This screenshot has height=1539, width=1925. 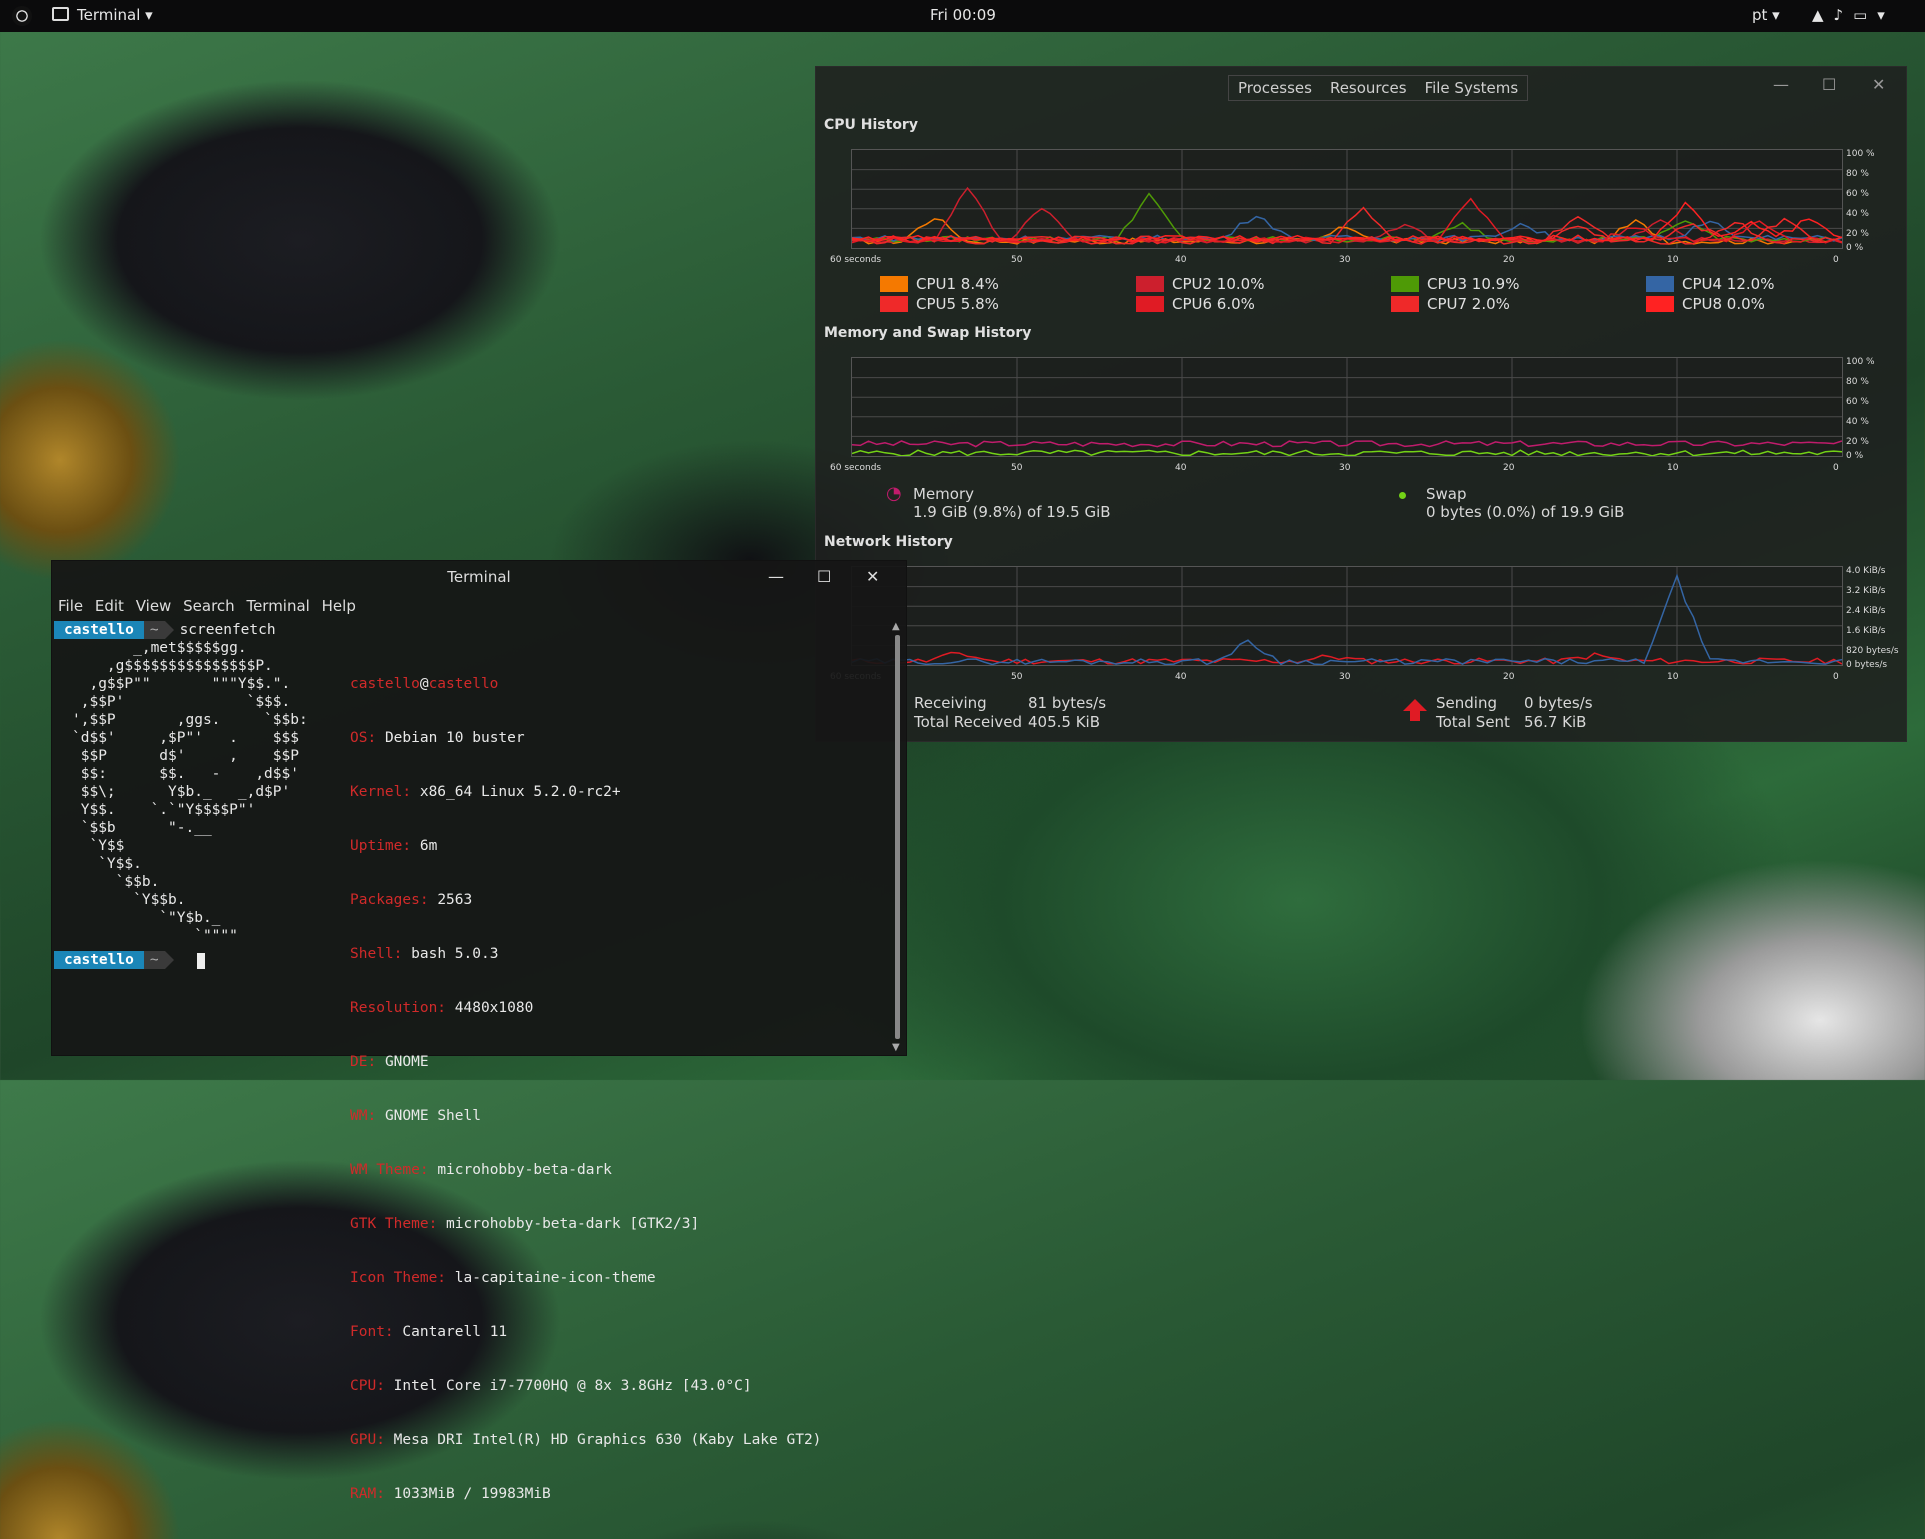 I want to click on prompt-user: castello, so click(x=99, y=630).